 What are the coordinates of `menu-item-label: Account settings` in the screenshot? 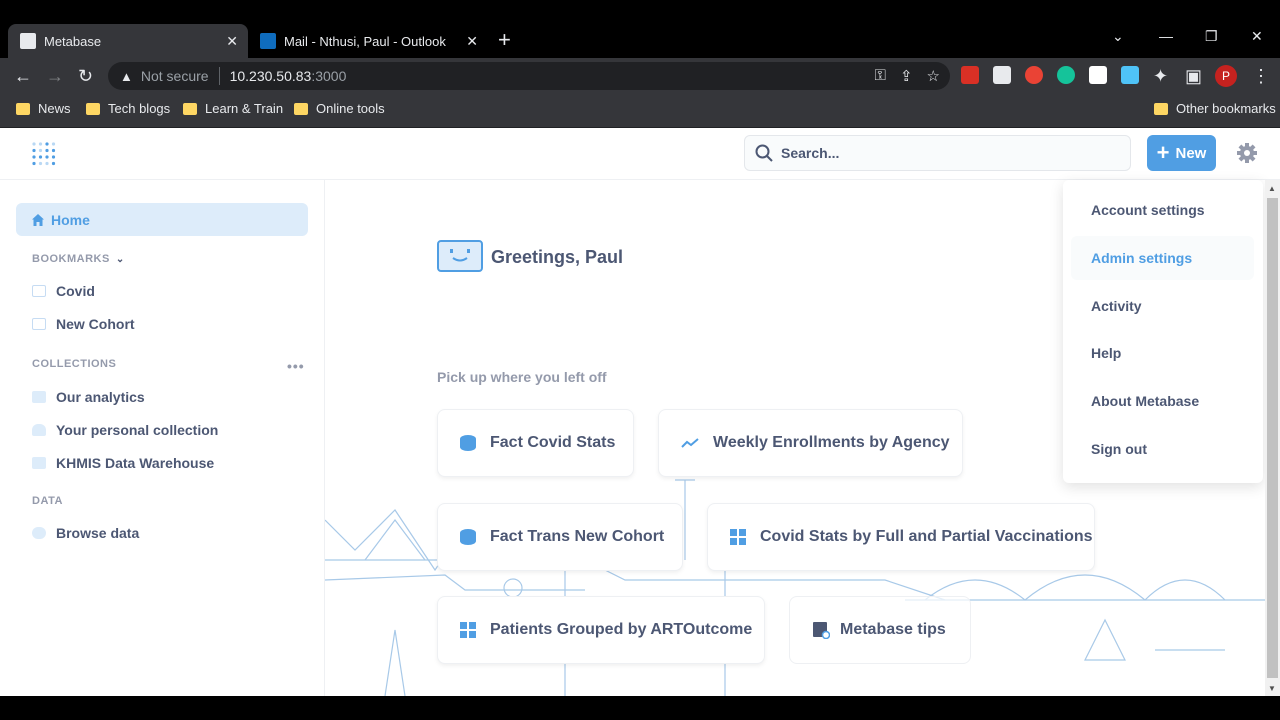 It's located at (1148, 210).